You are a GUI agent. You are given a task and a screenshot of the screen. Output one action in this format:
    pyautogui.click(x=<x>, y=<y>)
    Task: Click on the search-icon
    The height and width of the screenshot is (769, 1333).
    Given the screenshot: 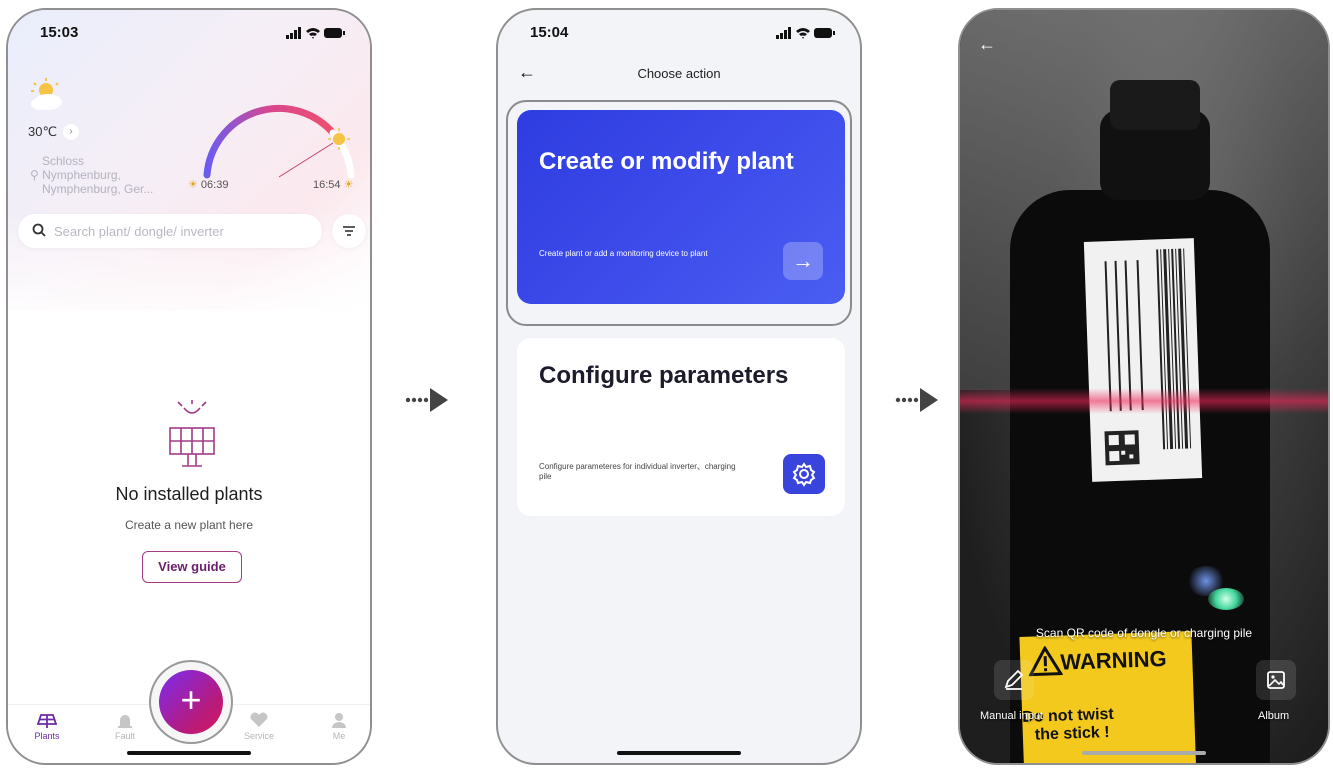 What is the action you would take?
    pyautogui.click(x=39, y=231)
    